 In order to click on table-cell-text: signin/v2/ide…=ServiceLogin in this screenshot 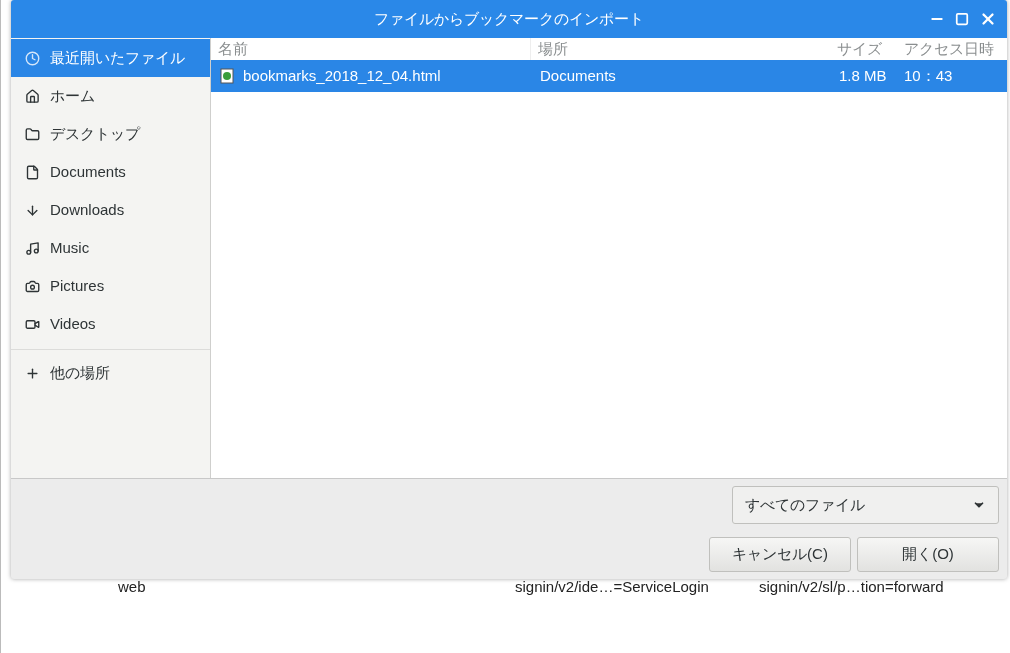, I will do `click(612, 587)`.